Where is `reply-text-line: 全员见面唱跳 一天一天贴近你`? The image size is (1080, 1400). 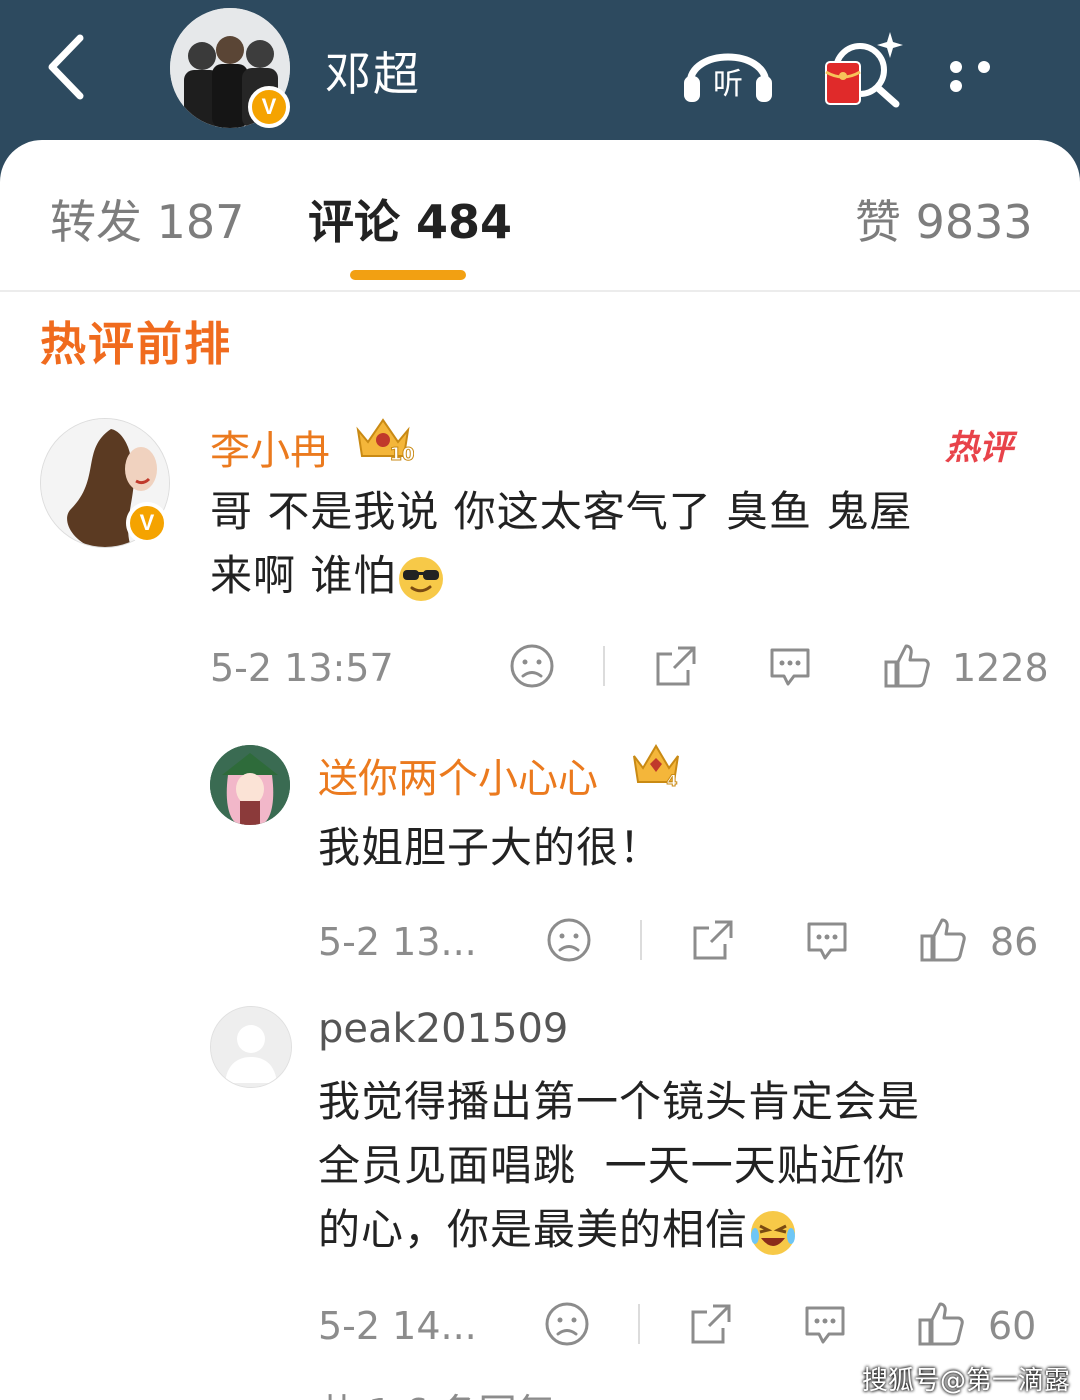
reply-text-line: 全员见面唱跳 一天一天贴近你 is located at coordinates (612, 1165).